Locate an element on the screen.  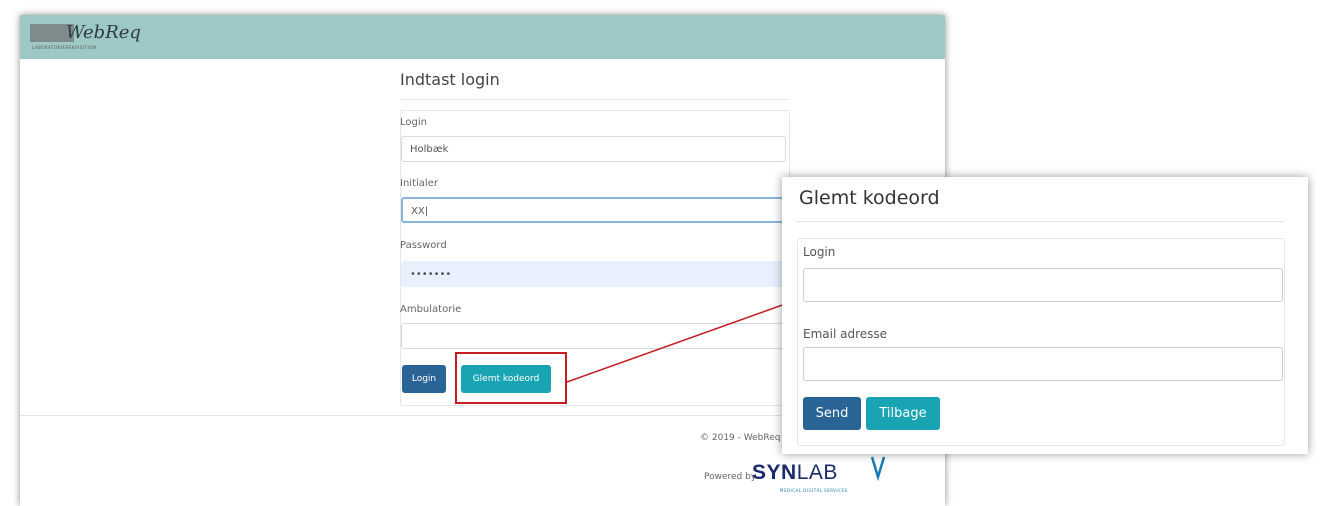
initialer-input: XX| is located at coordinates (593, 210).